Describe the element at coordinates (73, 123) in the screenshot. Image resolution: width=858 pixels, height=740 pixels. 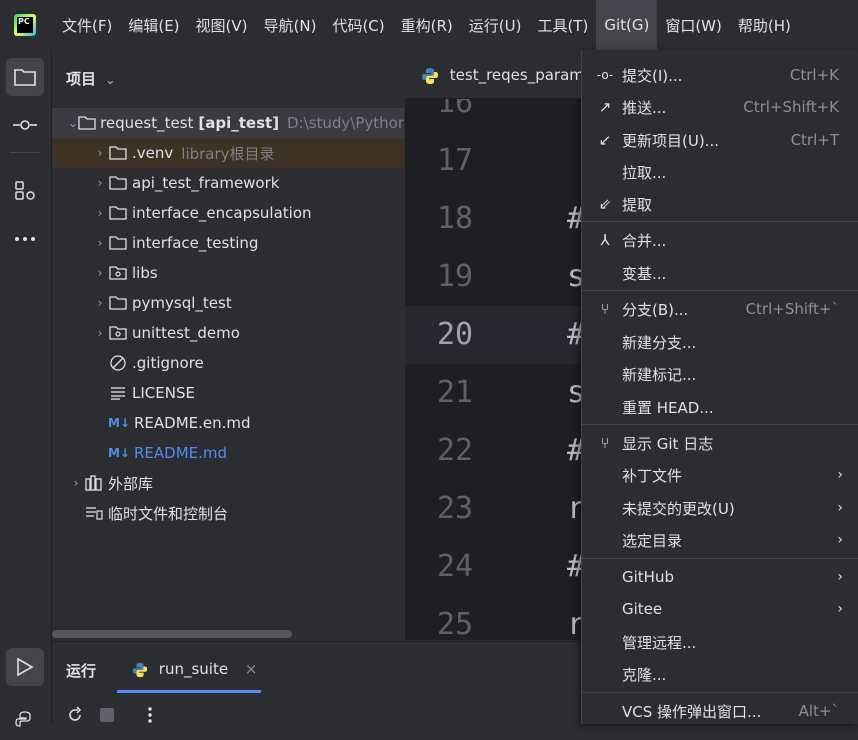
I see `chevron-down-icon: ⌄` at that location.